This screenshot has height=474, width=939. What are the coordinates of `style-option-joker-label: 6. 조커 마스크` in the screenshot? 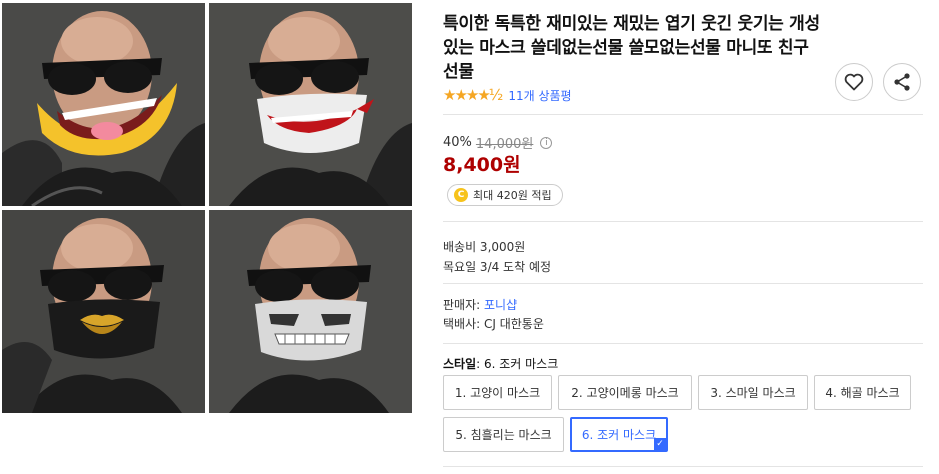 It's located at (619, 435).